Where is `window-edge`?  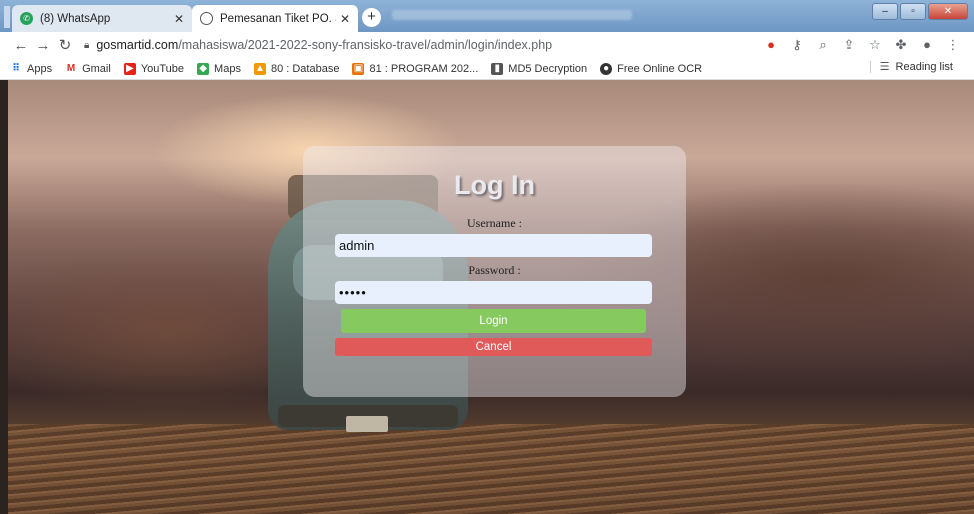 window-edge is located at coordinates (7, 17).